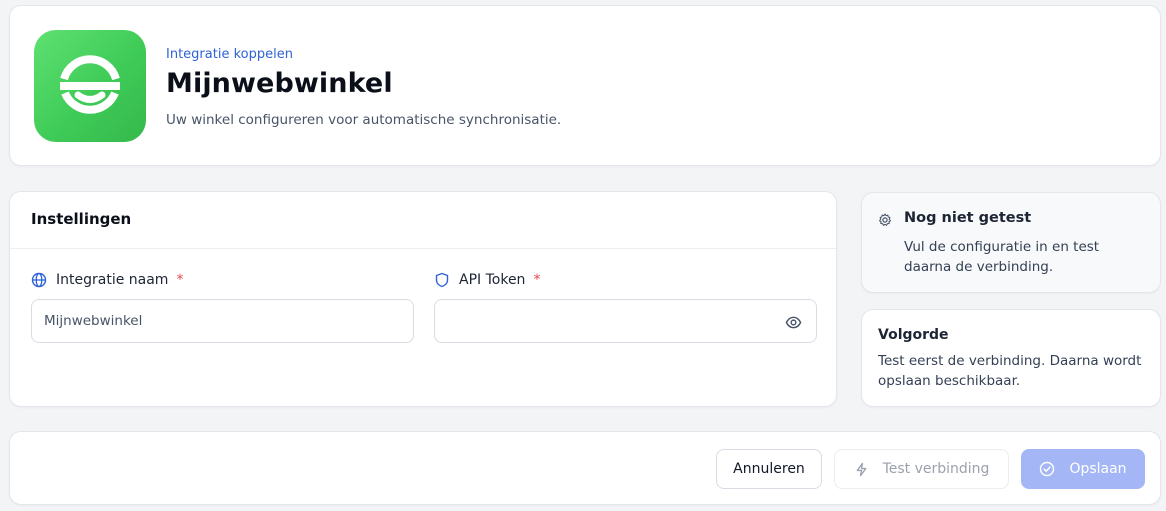  I want to click on check-circle-icon, so click(1047, 469).